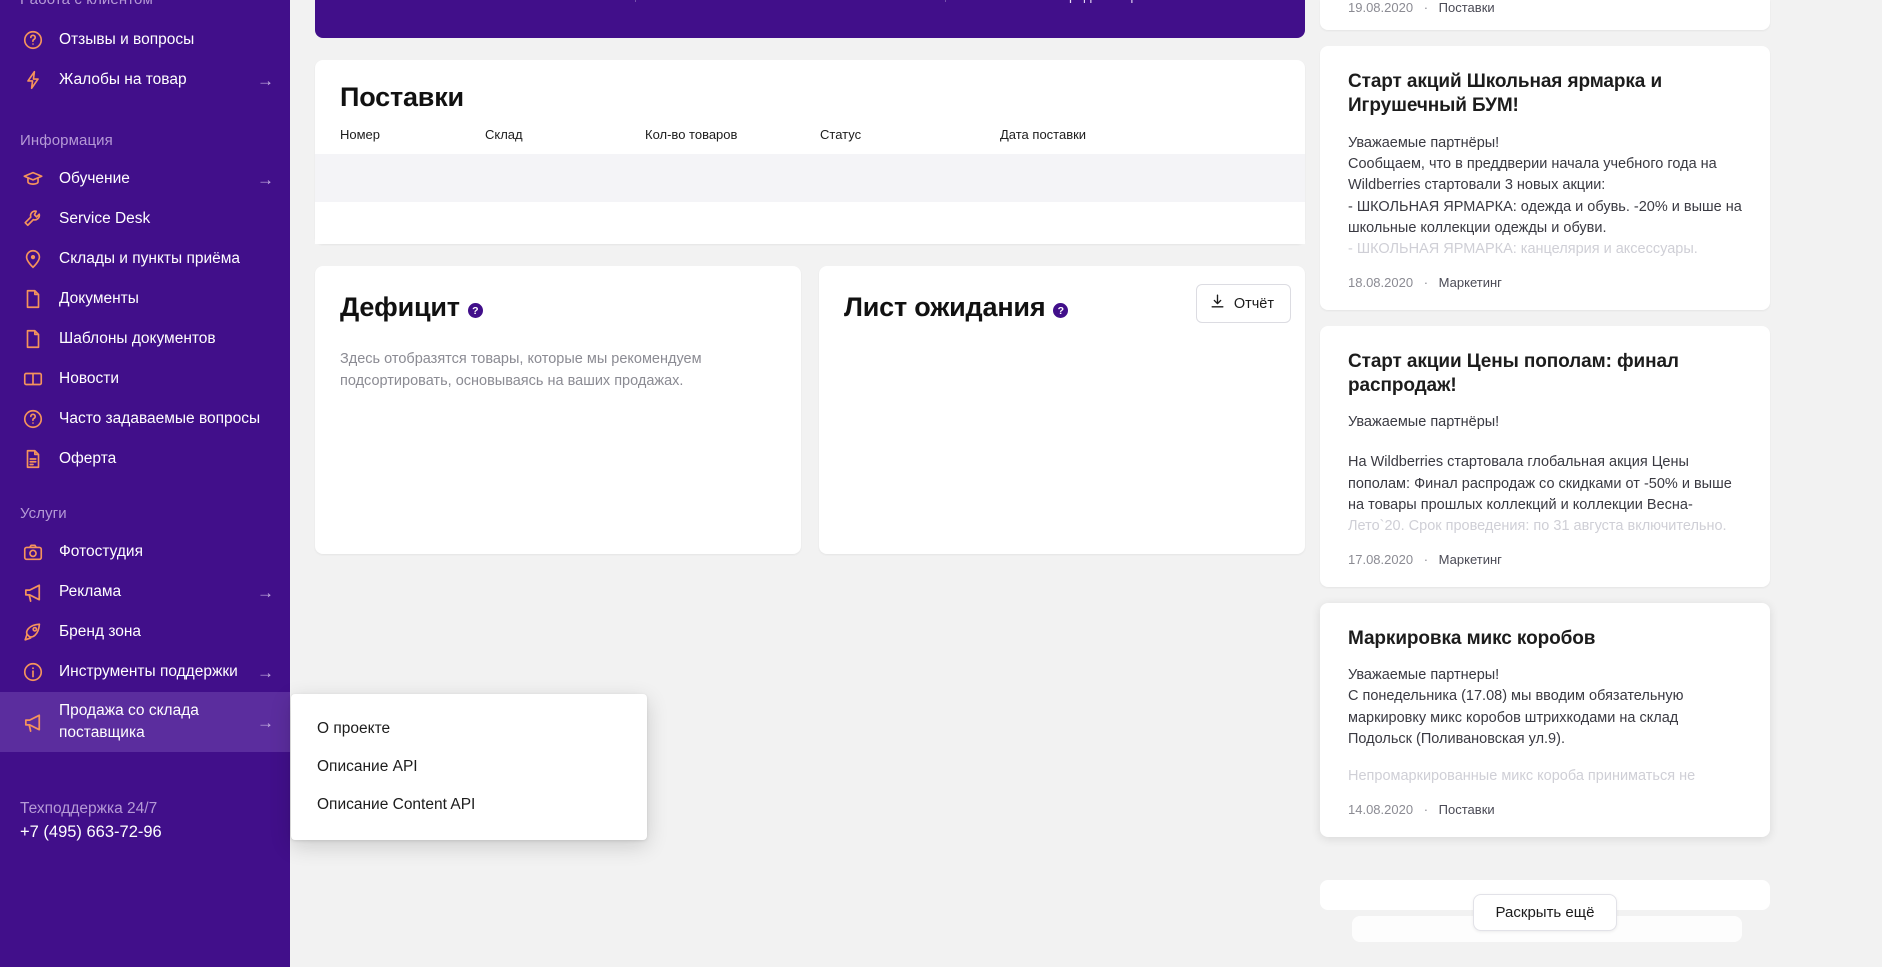 This screenshot has width=1882, height=967. I want to click on rocket-icon, so click(33, 632).